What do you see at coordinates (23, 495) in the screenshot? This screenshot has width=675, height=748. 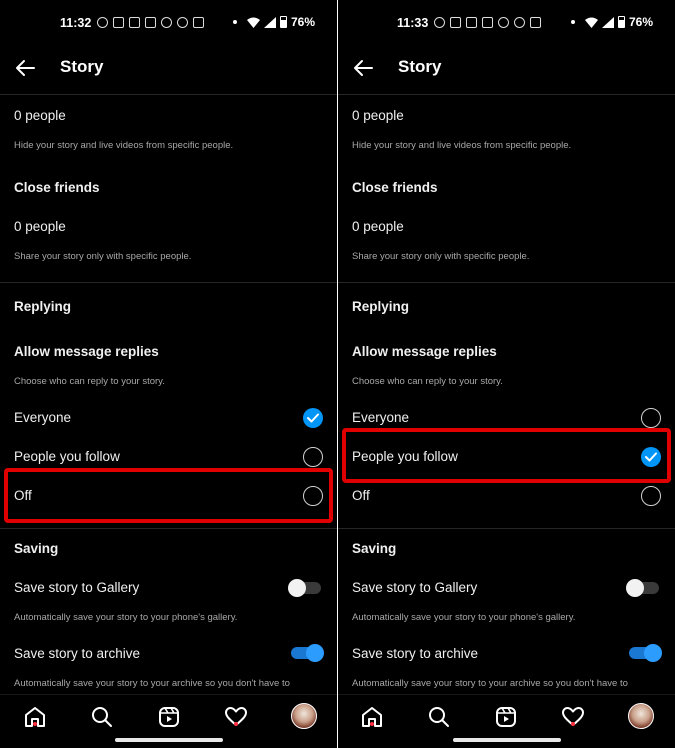 I see `option-off-label: Off` at bounding box center [23, 495].